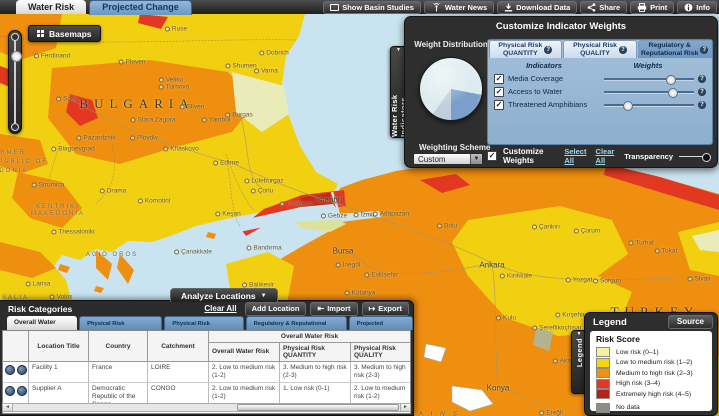 This screenshot has height=416, width=719. What do you see at coordinates (695, 157) in the screenshot?
I see `transparency-slider` at bounding box center [695, 157].